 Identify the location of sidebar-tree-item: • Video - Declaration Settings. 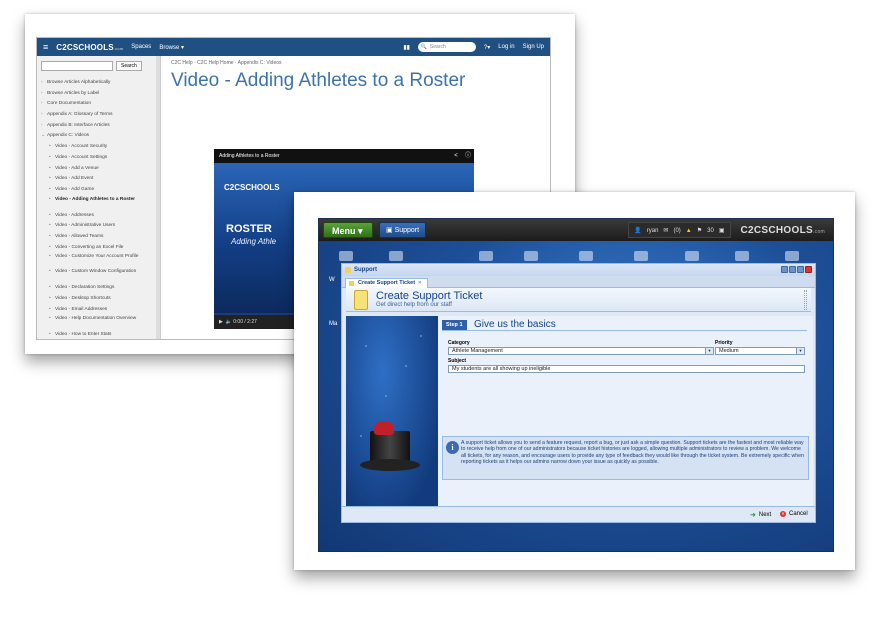
(98, 288).